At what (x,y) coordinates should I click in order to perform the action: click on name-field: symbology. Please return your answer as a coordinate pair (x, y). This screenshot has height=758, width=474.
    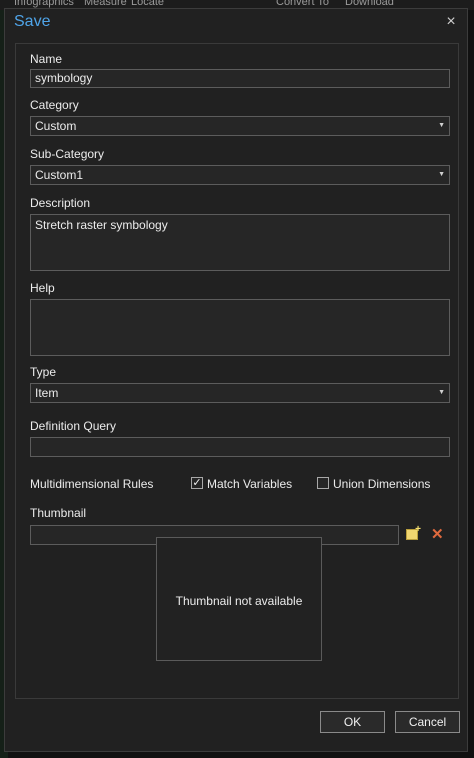
    Looking at the image, I should click on (240, 78).